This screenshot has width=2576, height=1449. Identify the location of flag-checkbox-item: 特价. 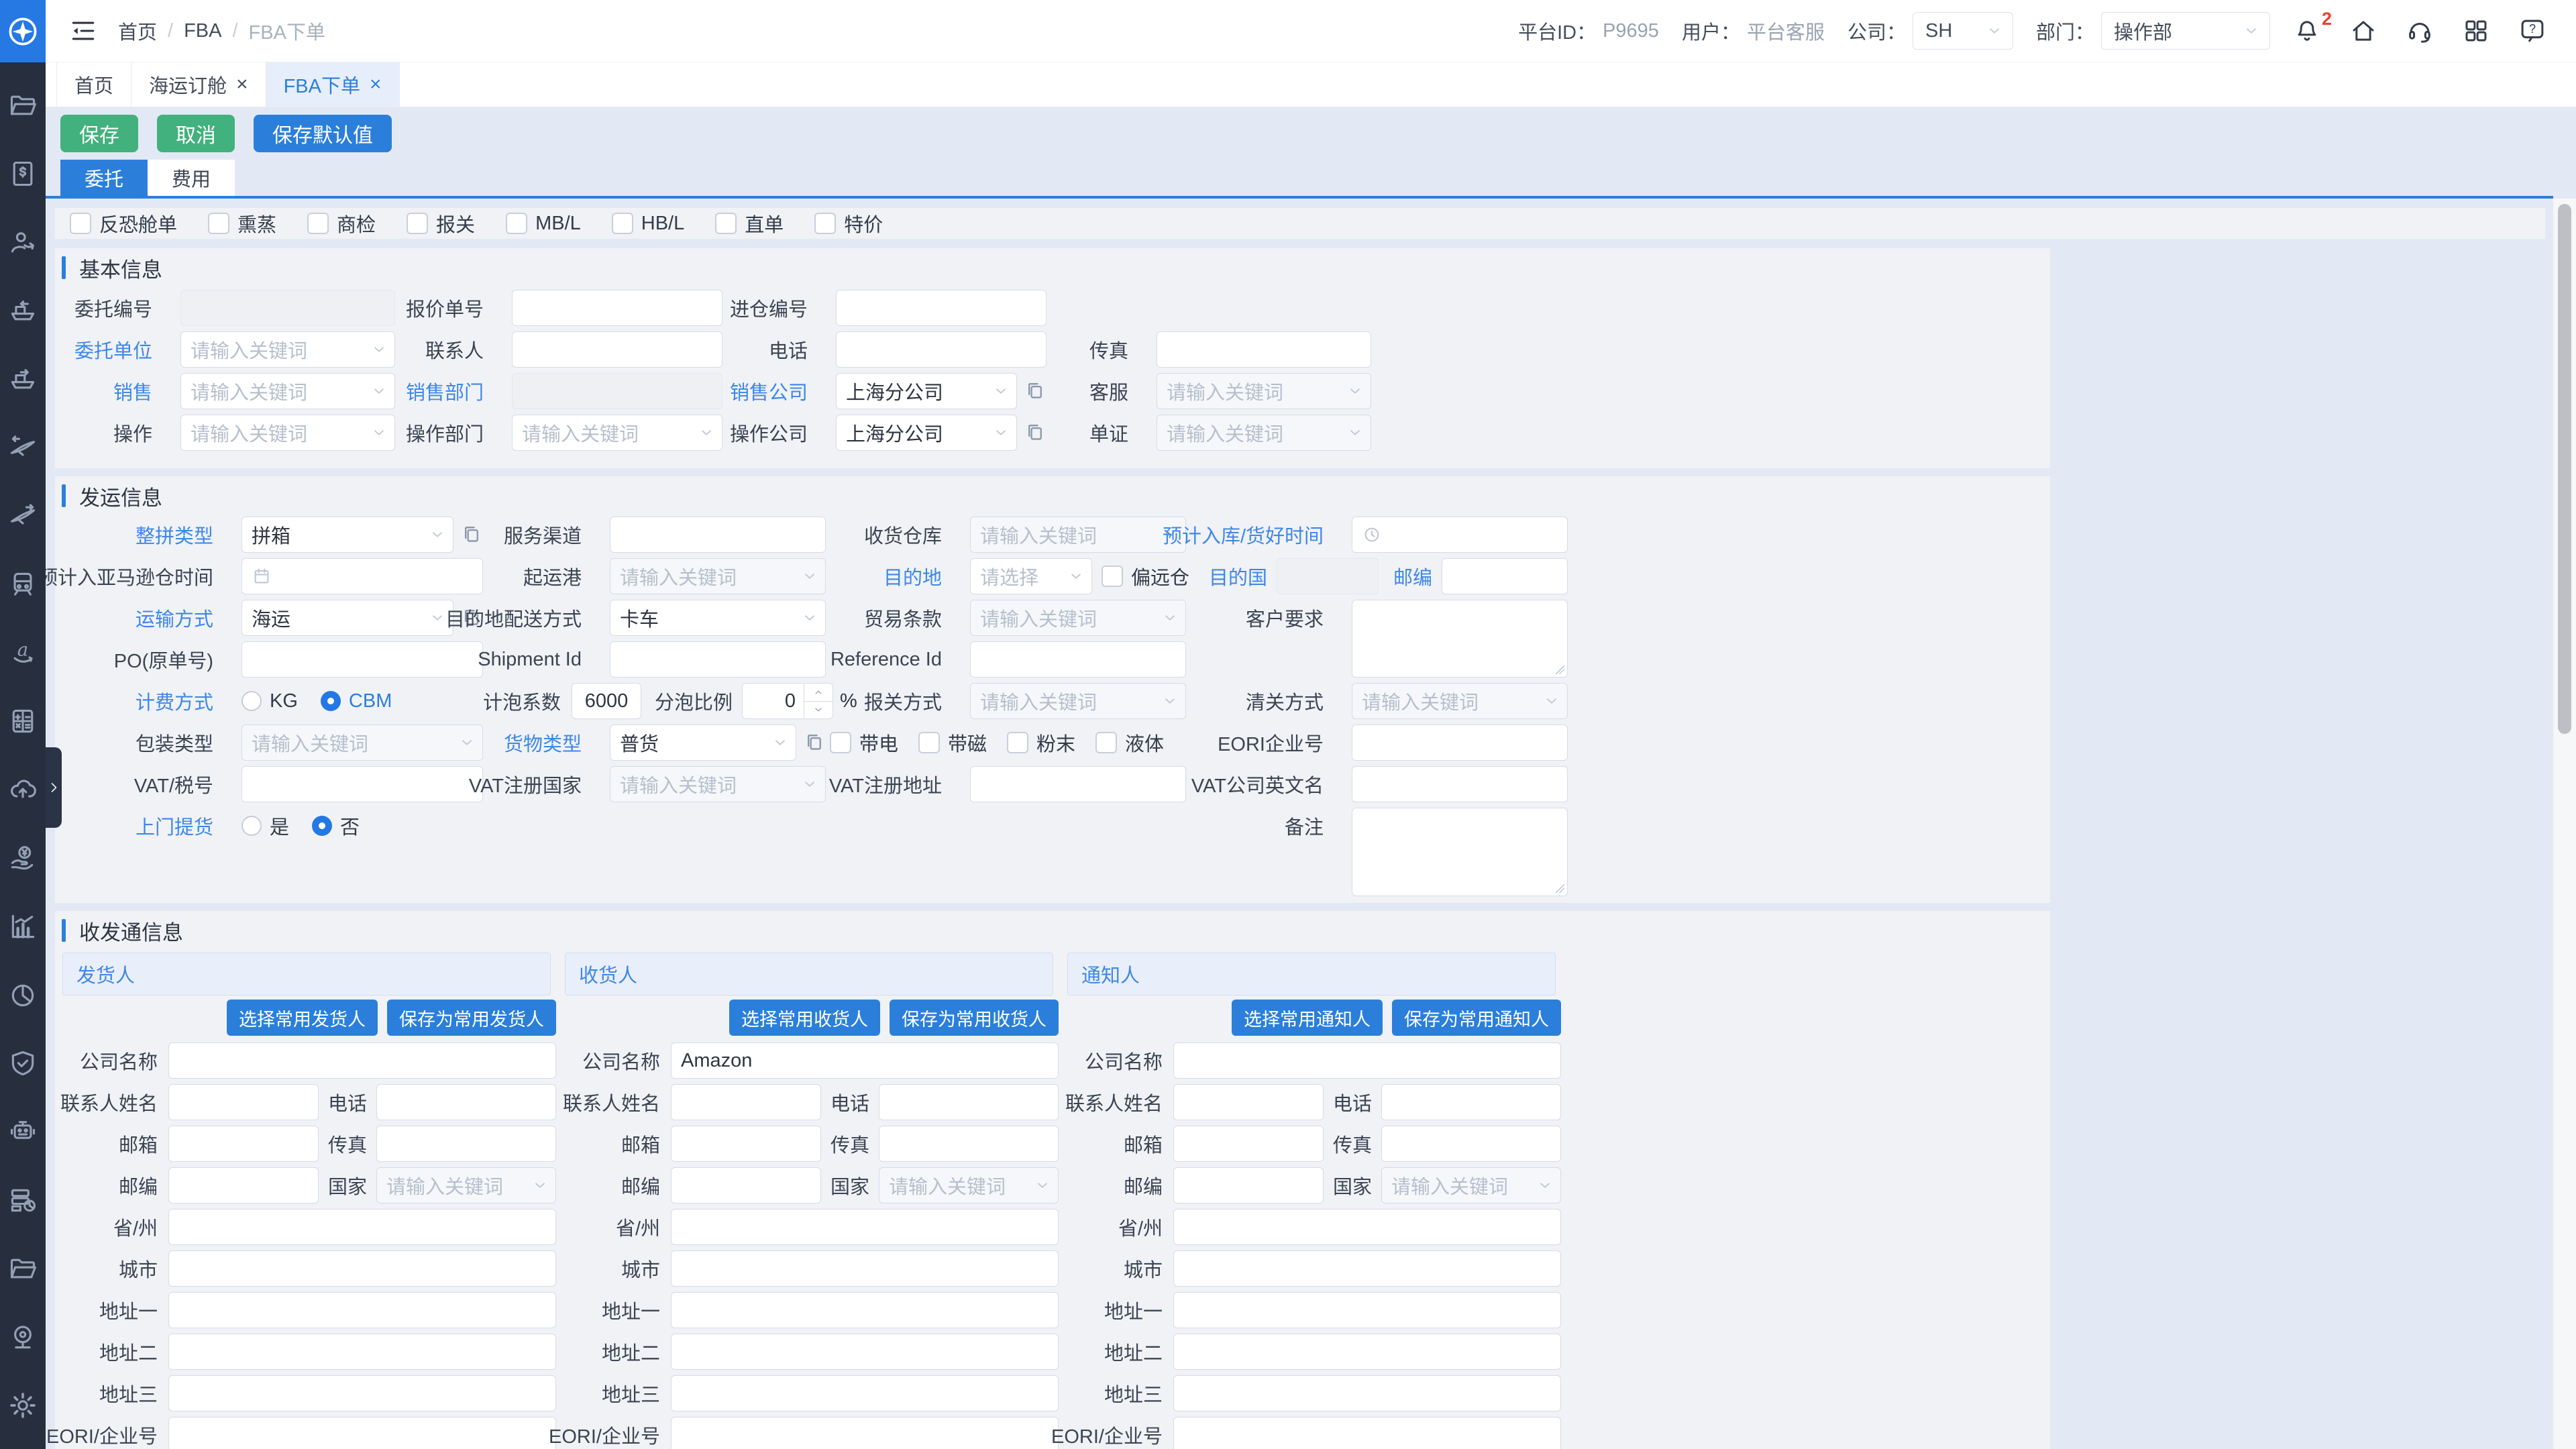
(848, 223).